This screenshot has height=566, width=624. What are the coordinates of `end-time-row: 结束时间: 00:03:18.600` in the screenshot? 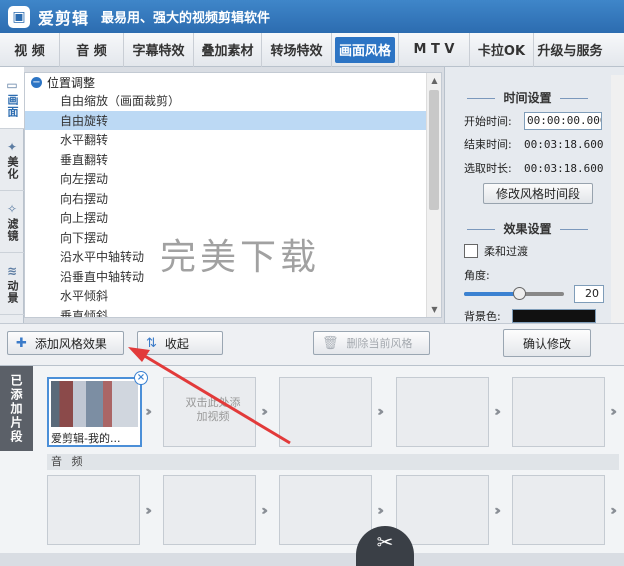 It's located at (534, 144).